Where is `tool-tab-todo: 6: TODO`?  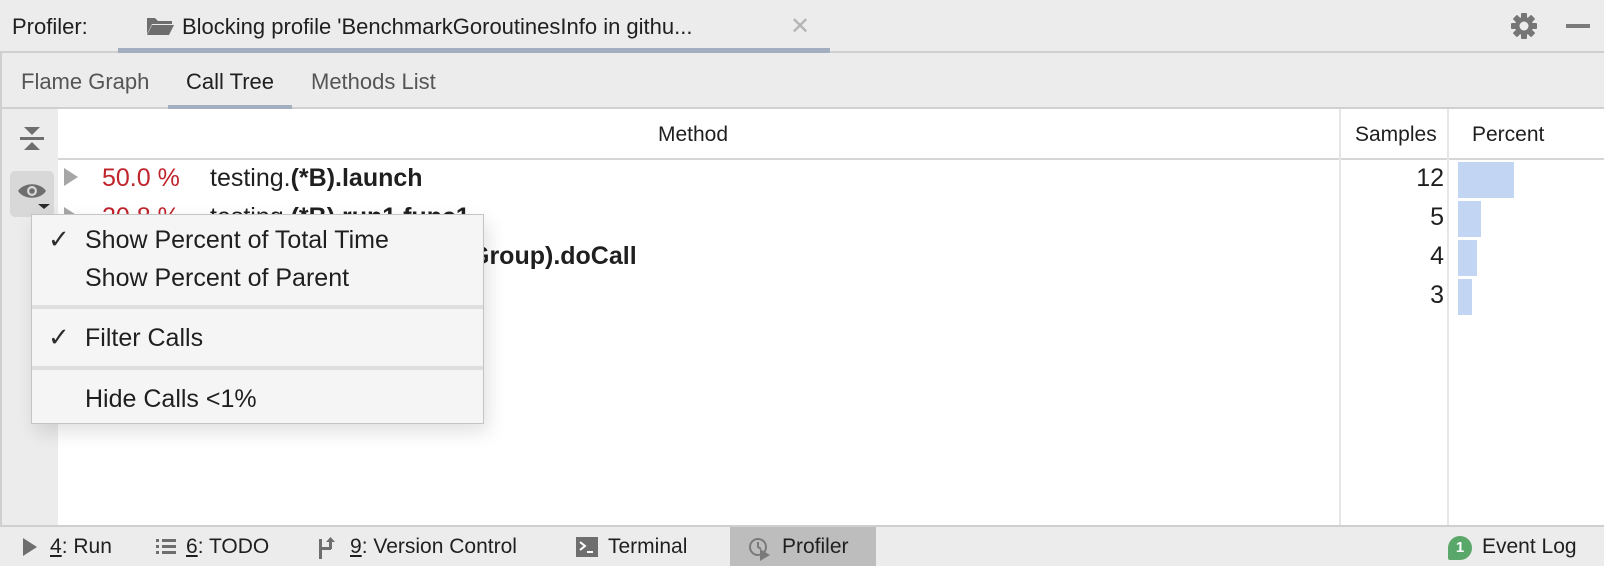
tool-tab-todo: 6: TODO is located at coordinates (213, 546).